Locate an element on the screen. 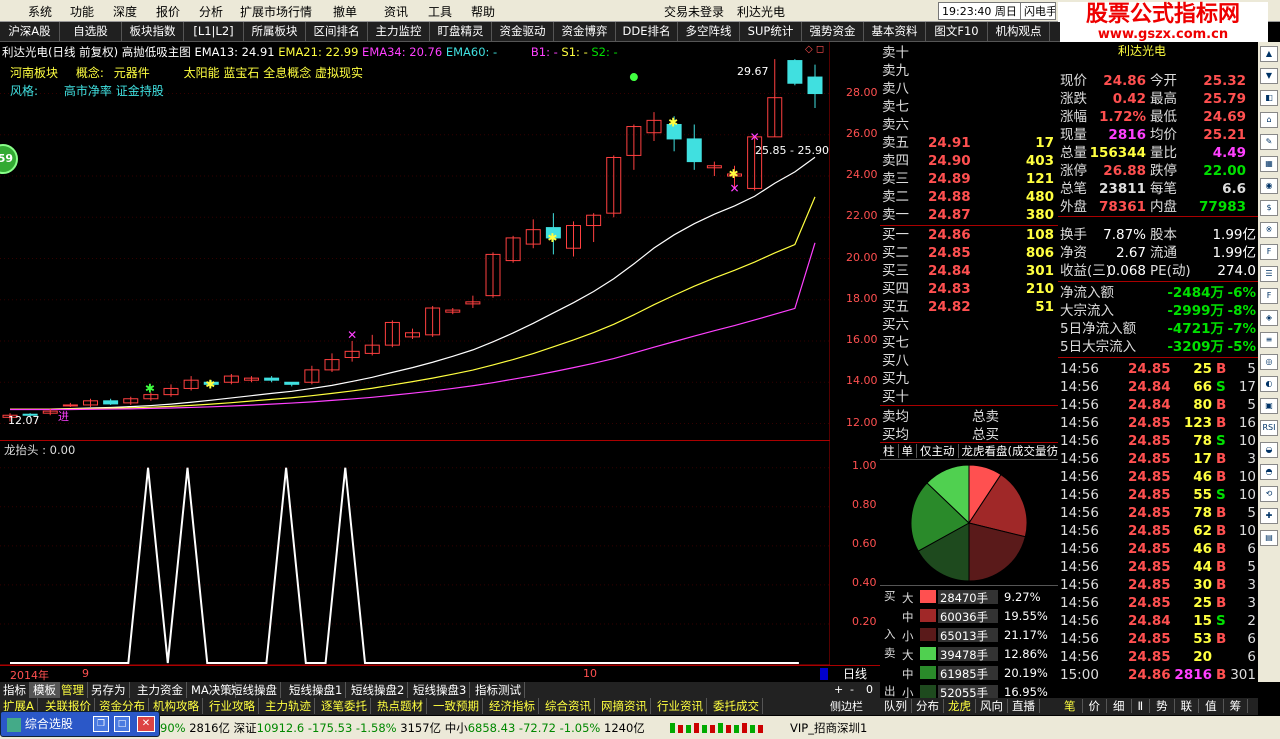  side-tool-icon: ≡ is located at coordinates (1269, 340).